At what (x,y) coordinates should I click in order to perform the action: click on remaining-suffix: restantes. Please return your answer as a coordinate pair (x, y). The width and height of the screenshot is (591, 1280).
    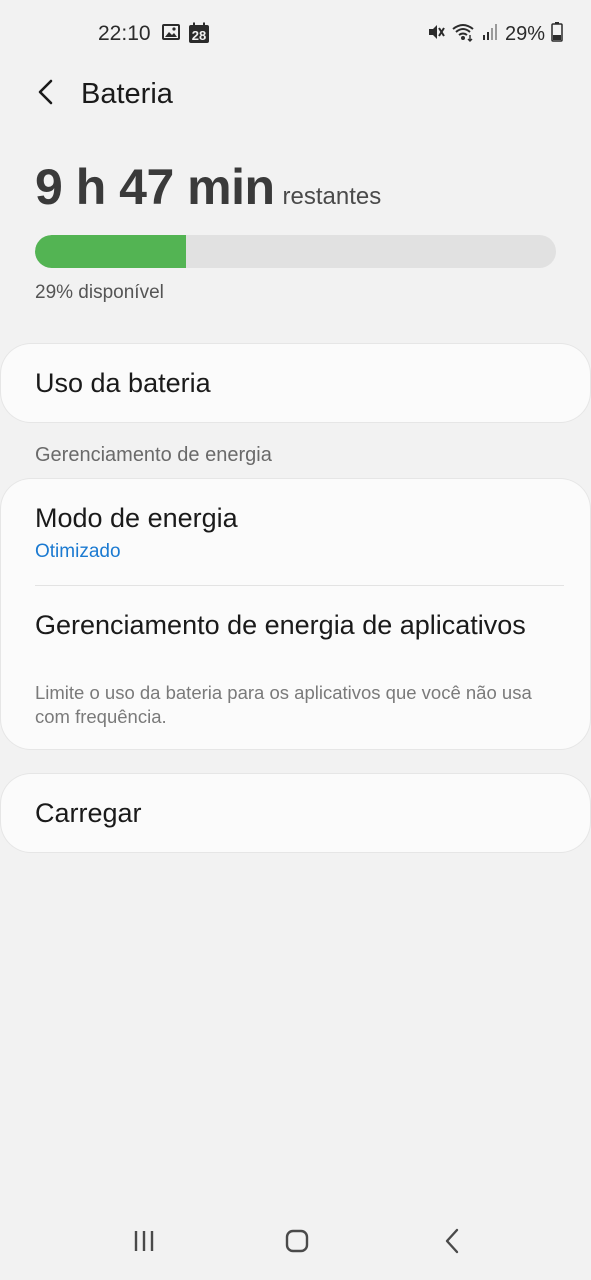
    Looking at the image, I should click on (332, 196).